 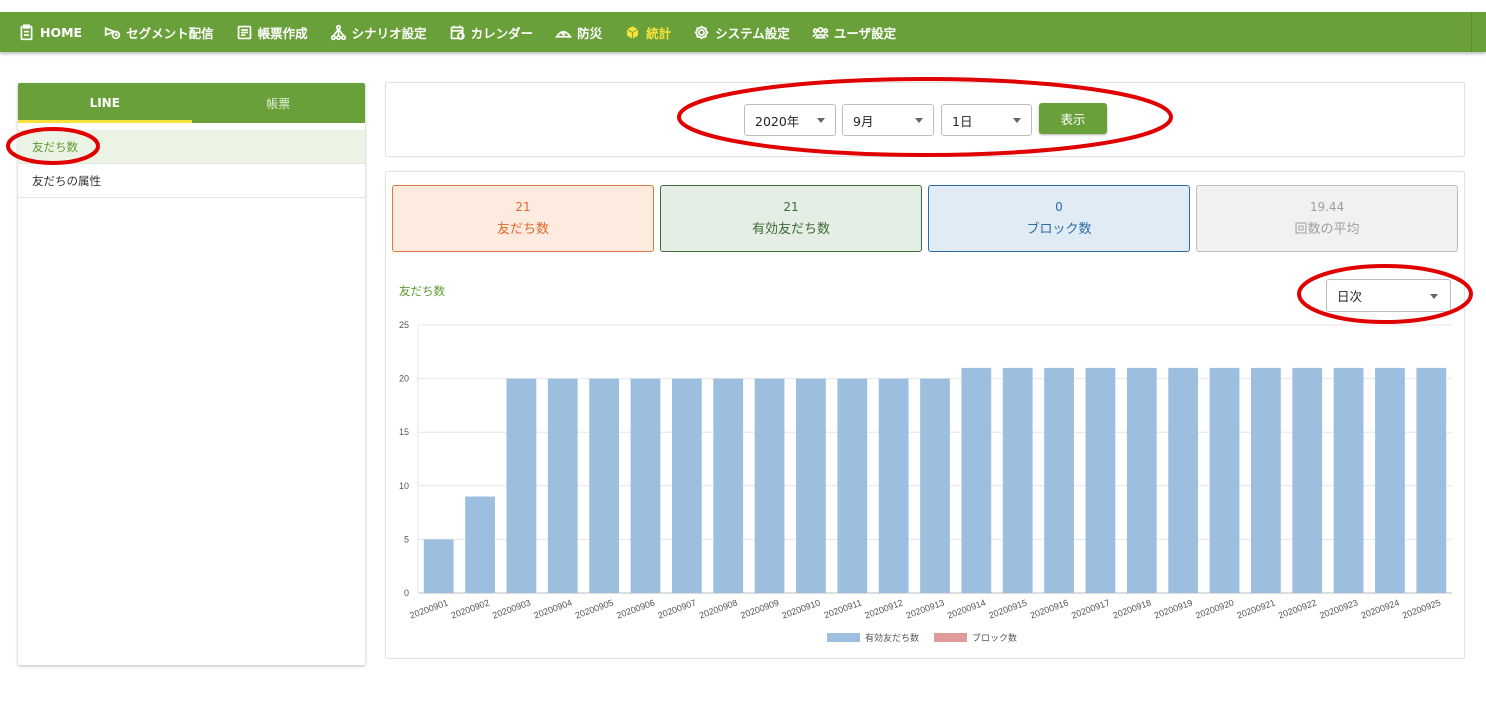 I want to click on x-tick-label: 20200901, so click(x=428, y=608).